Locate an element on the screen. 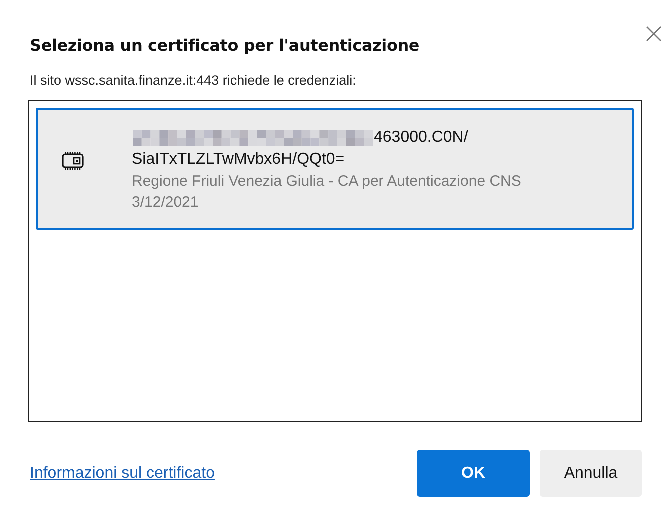  certificate-info-link: Informazioni sul certificato is located at coordinates (122, 473).